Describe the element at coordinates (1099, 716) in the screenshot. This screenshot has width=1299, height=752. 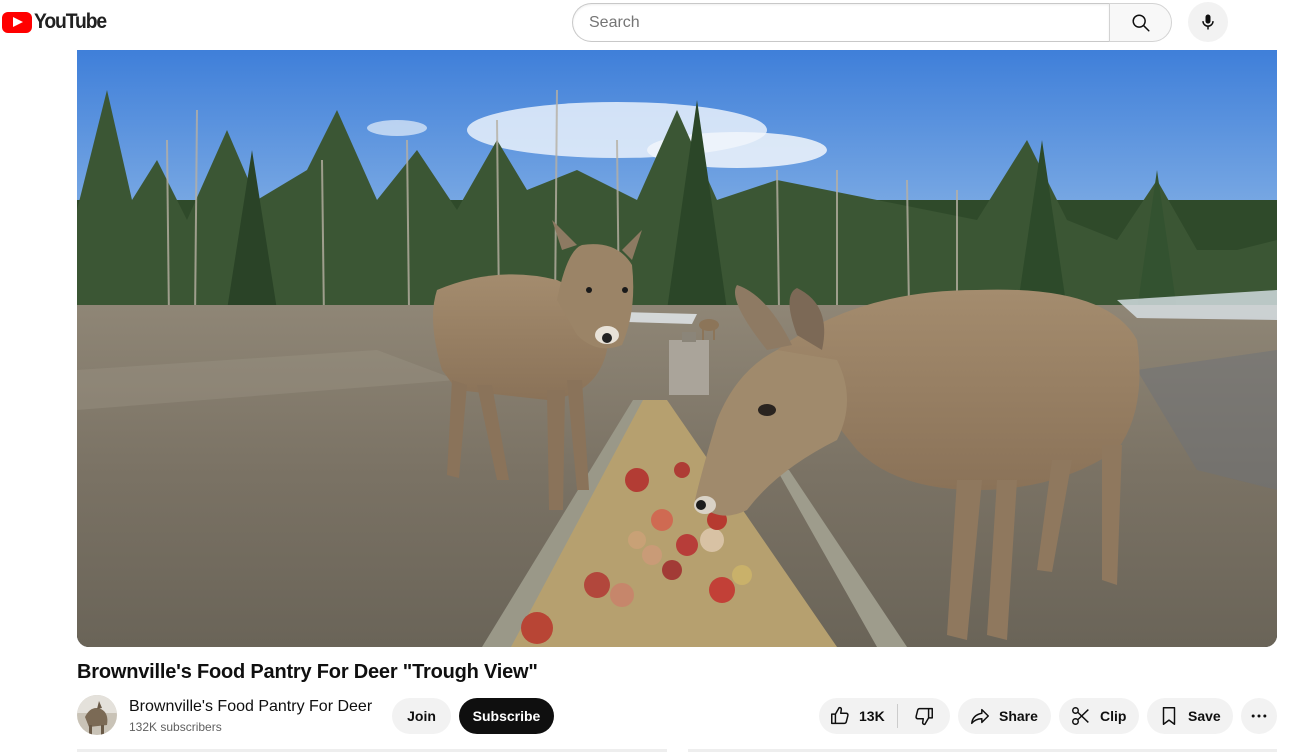
I see `clip-button: Clip` at that location.